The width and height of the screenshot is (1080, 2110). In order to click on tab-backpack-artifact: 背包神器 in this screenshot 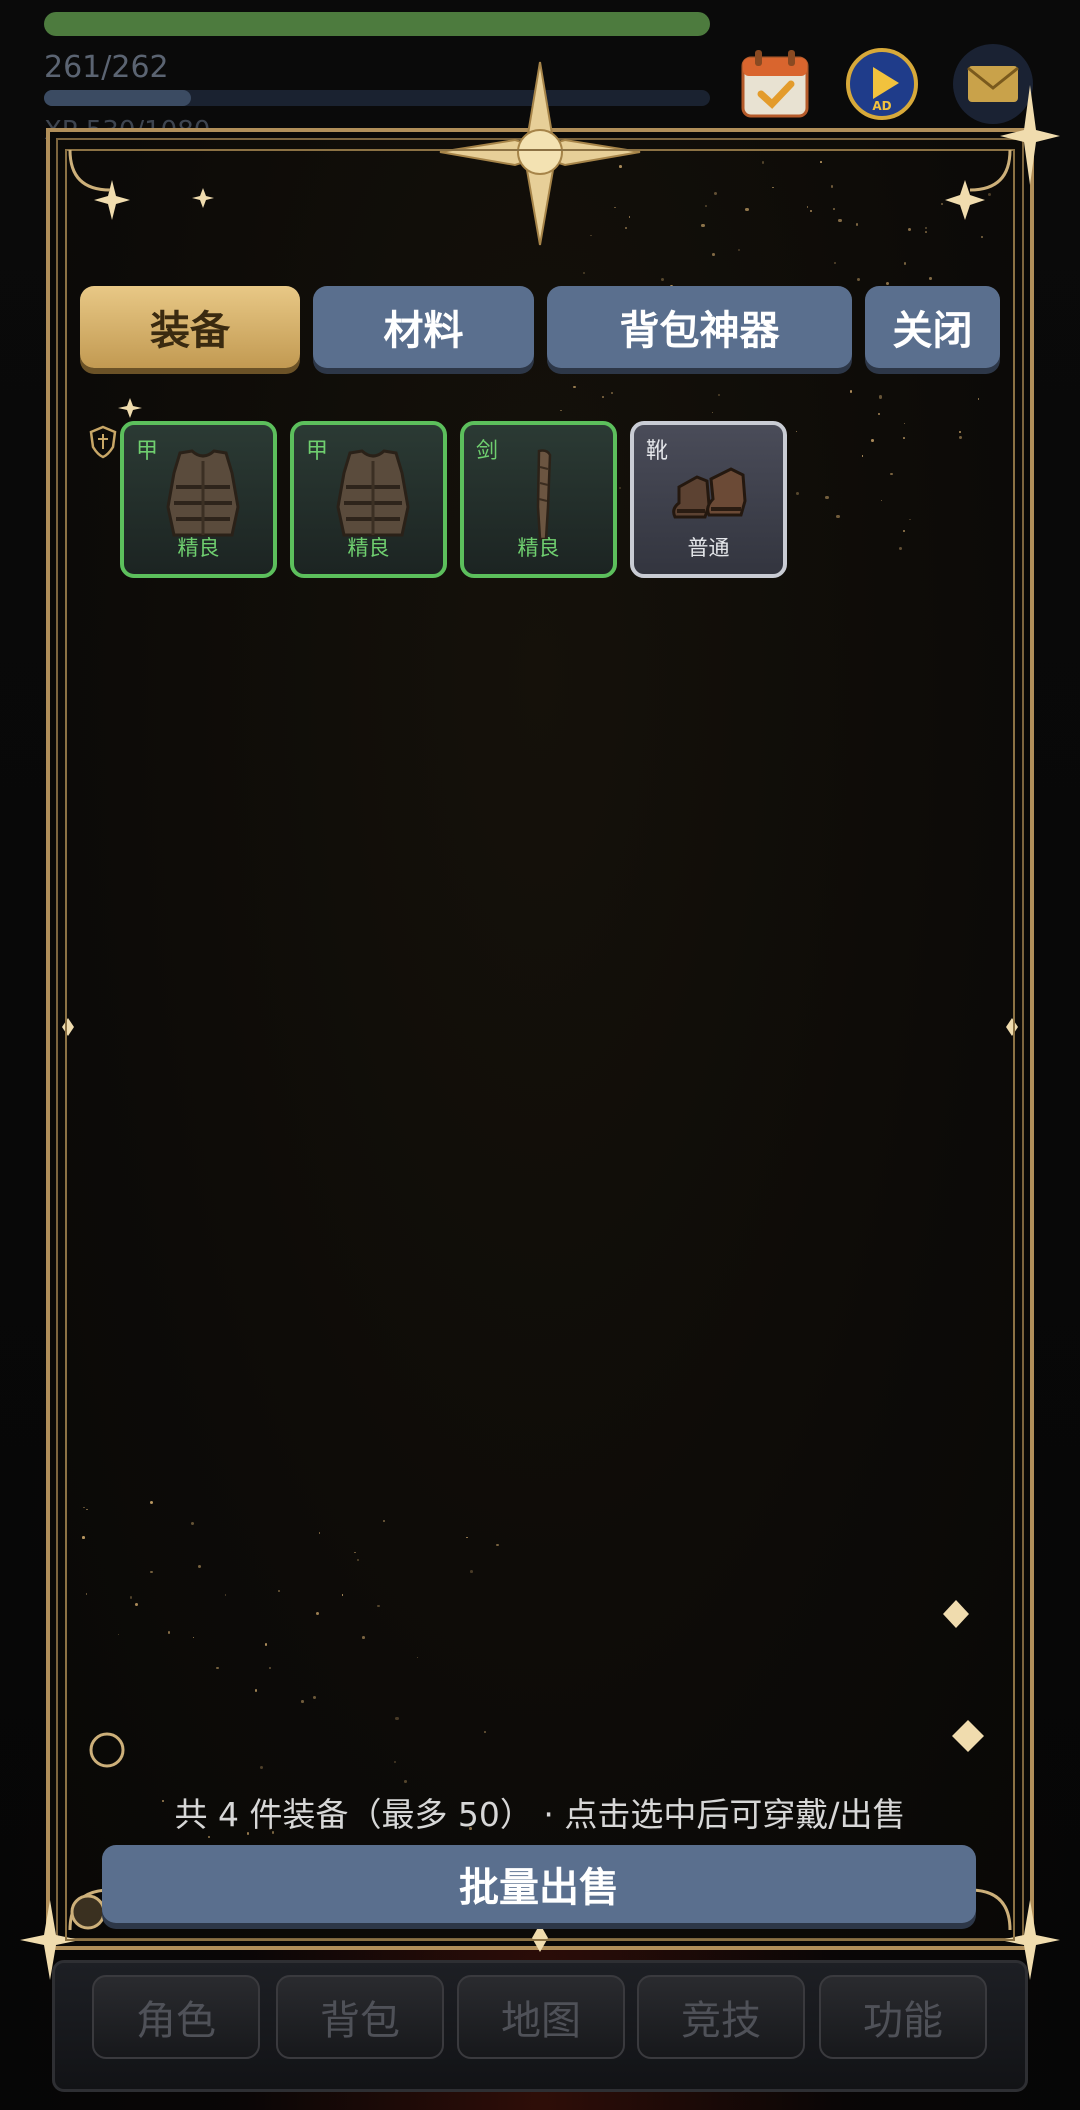, I will do `click(699, 327)`.